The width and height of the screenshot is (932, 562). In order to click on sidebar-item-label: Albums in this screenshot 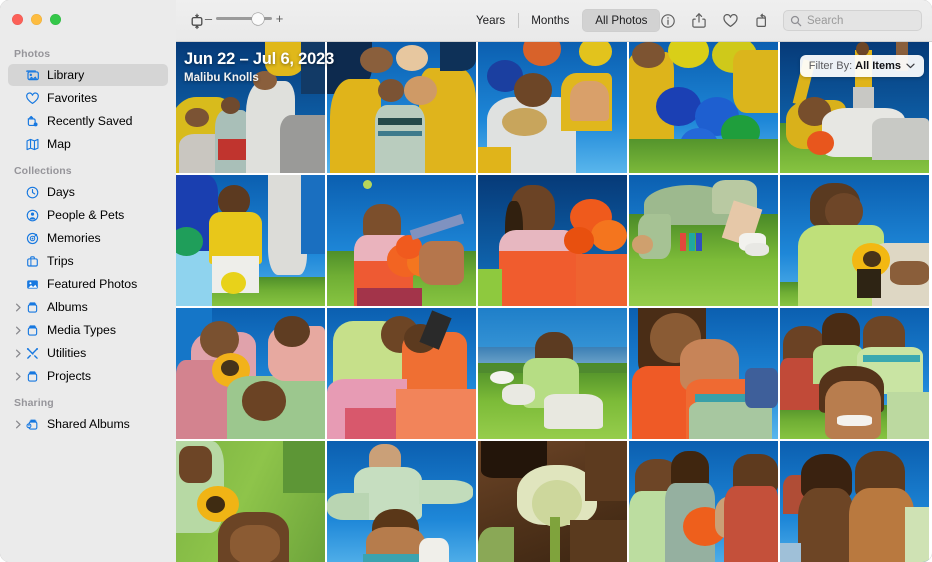, I will do `click(67, 307)`.